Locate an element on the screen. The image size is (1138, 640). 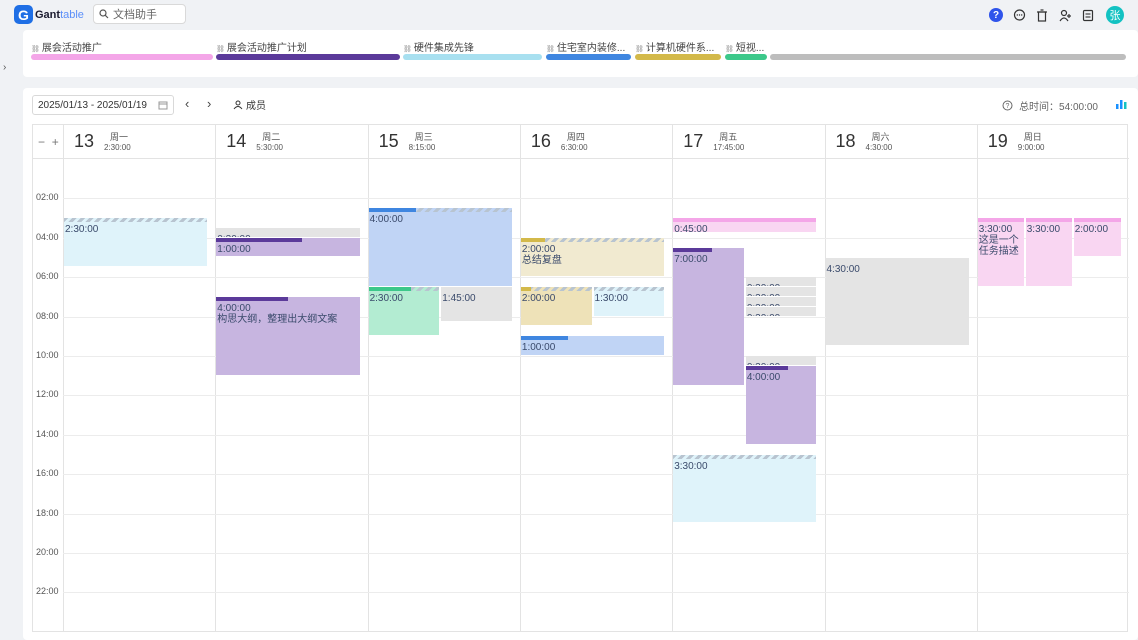
day-header: 15 周三 8:15:00 is located at coordinates (443, 142).